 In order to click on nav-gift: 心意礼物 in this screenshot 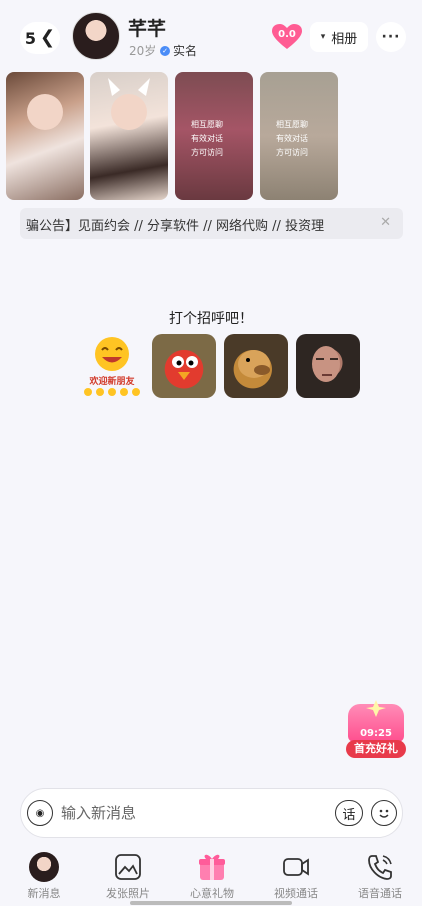, I will do `click(212, 874)`.